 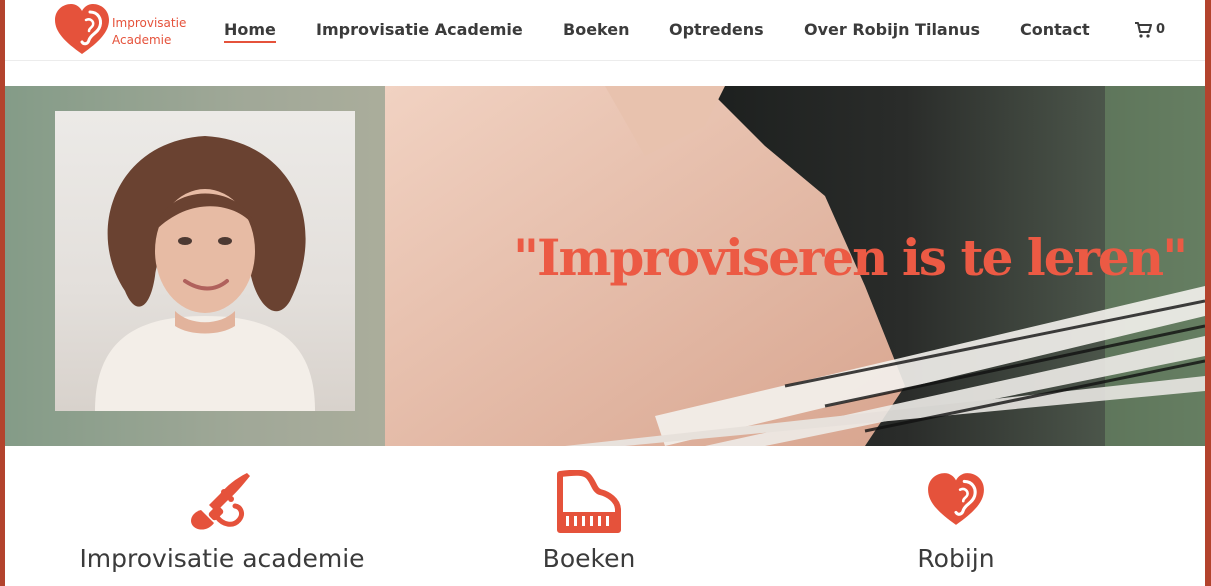 I want to click on piano-icon, so click(x=589, y=501).